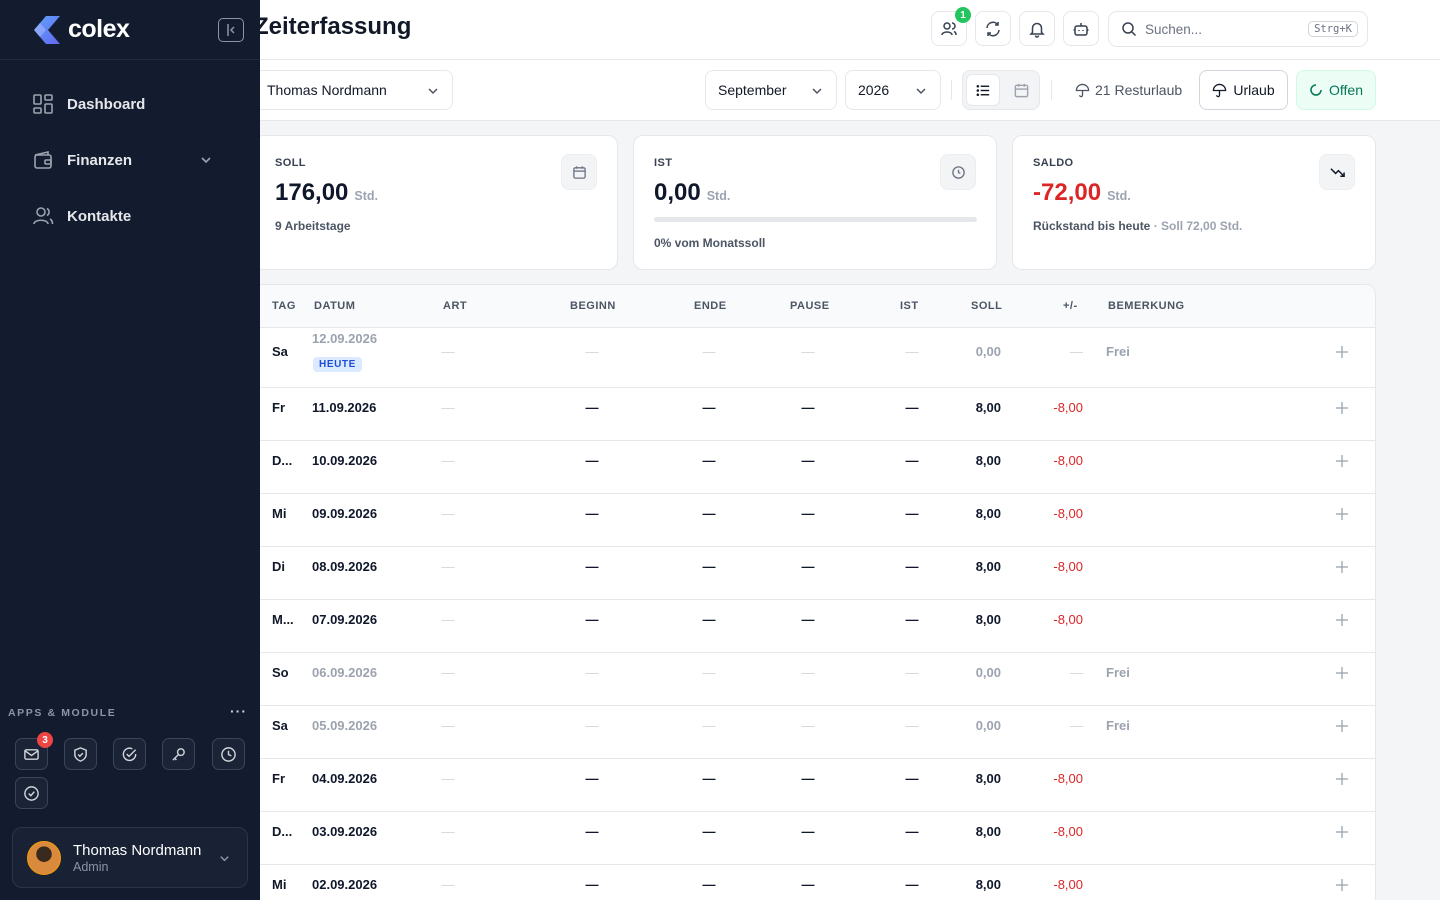  I want to click on refresh-button, so click(993, 28).